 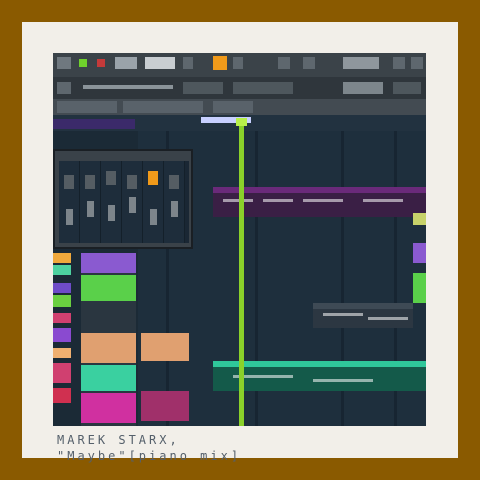 I want to click on tempo-display, so click(x=126, y=63).